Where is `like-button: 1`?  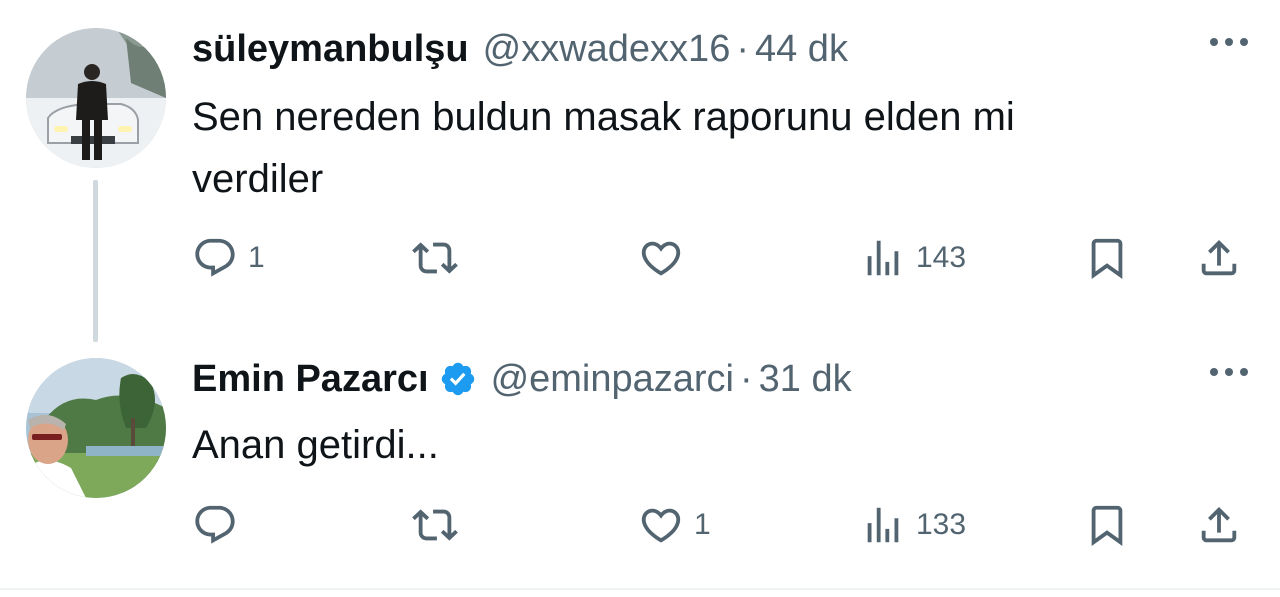 like-button: 1 is located at coordinates (674, 525).